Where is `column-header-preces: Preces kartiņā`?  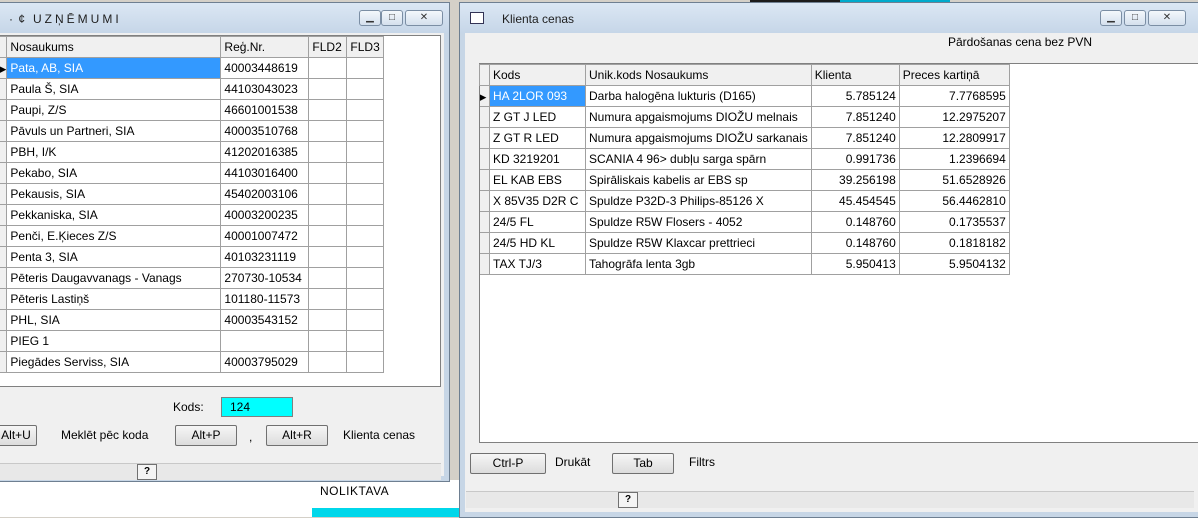 column-header-preces: Preces kartiņā is located at coordinates (954, 75).